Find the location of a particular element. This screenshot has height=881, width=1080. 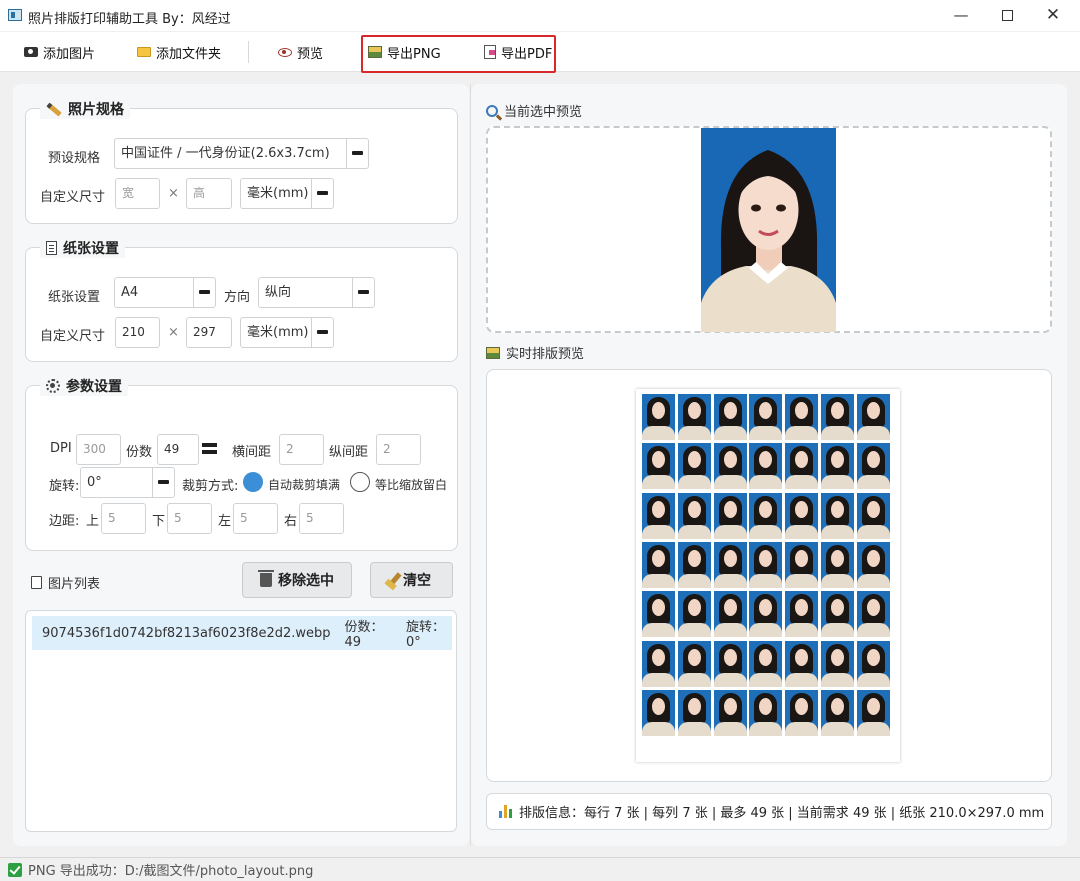

rotate-label: 旋转: is located at coordinates (64, 486).